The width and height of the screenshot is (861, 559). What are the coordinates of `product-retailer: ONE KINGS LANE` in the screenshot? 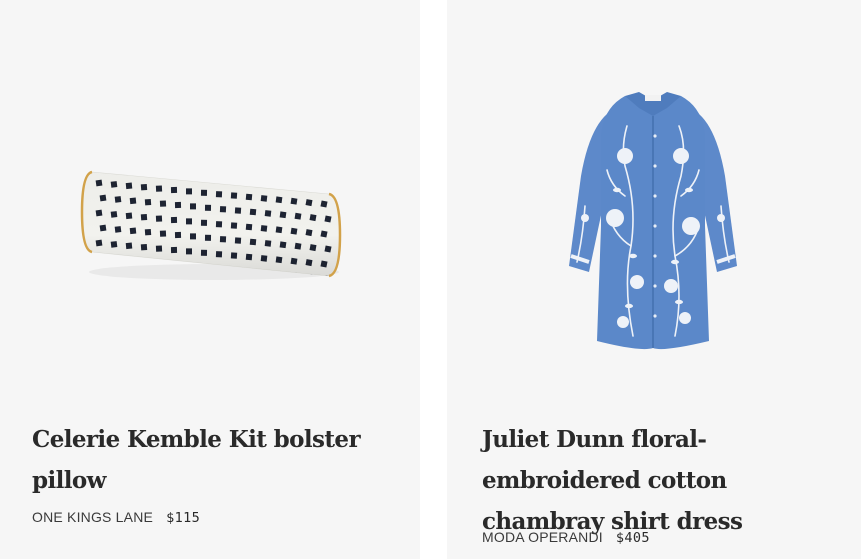 It's located at (93, 517).